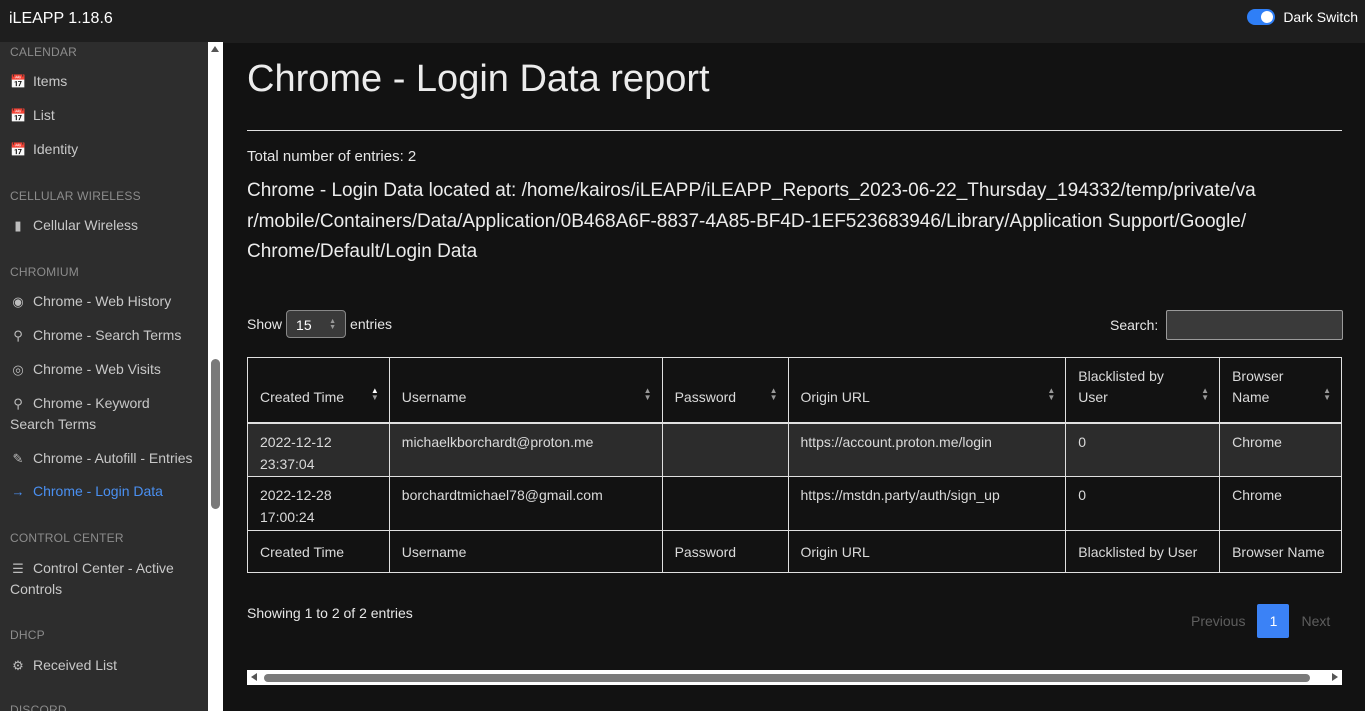 The height and width of the screenshot is (711, 1365). What do you see at coordinates (111, 21) in the screenshot?
I see `app-title: iLEAPP 1.18.6` at bounding box center [111, 21].